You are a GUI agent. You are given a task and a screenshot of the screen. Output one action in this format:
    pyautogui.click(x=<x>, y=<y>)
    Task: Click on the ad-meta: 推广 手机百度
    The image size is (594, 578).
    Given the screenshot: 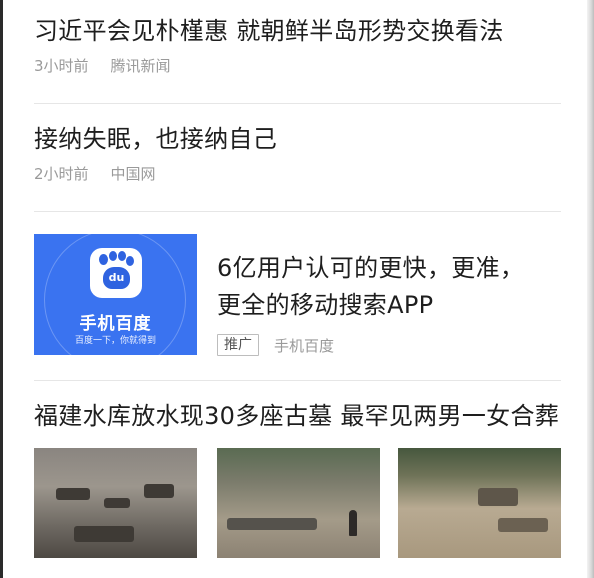 What is the action you would take?
    pyautogui.click(x=382, y=345)
    